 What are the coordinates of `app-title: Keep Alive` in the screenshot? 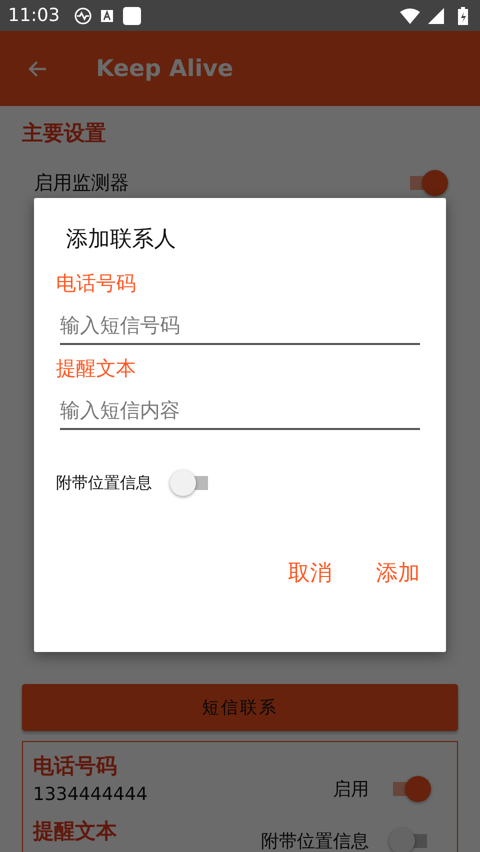 It's located at (165, 69).